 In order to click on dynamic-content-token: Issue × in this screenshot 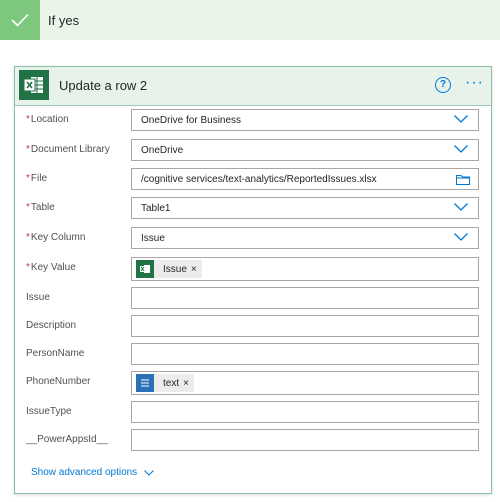, I will do `click(169, 269)`.